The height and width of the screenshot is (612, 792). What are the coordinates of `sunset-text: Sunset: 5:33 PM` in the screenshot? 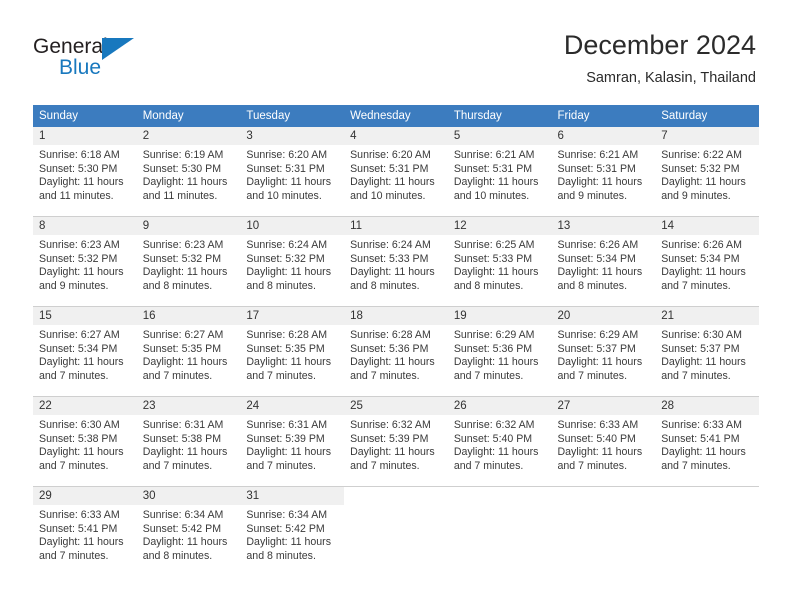 It's located at (389, 258).